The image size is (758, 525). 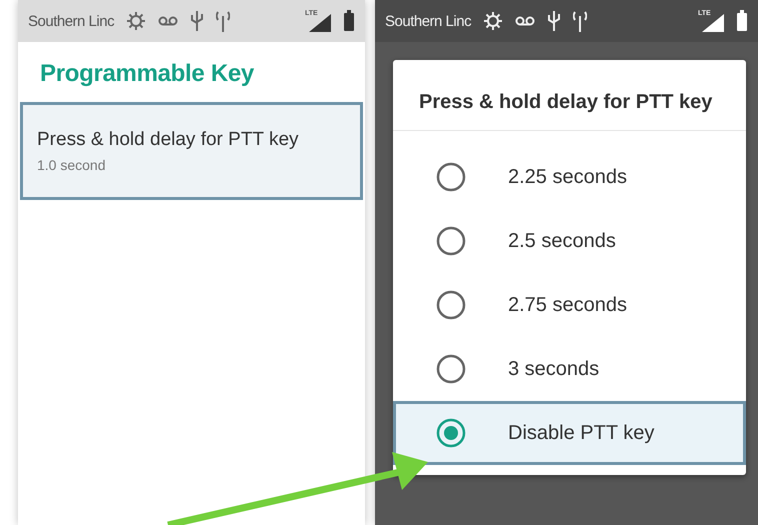 I want to click on preference-item: Press & hold delay for PTT key 1.0 second, so click(x=191, y=151).